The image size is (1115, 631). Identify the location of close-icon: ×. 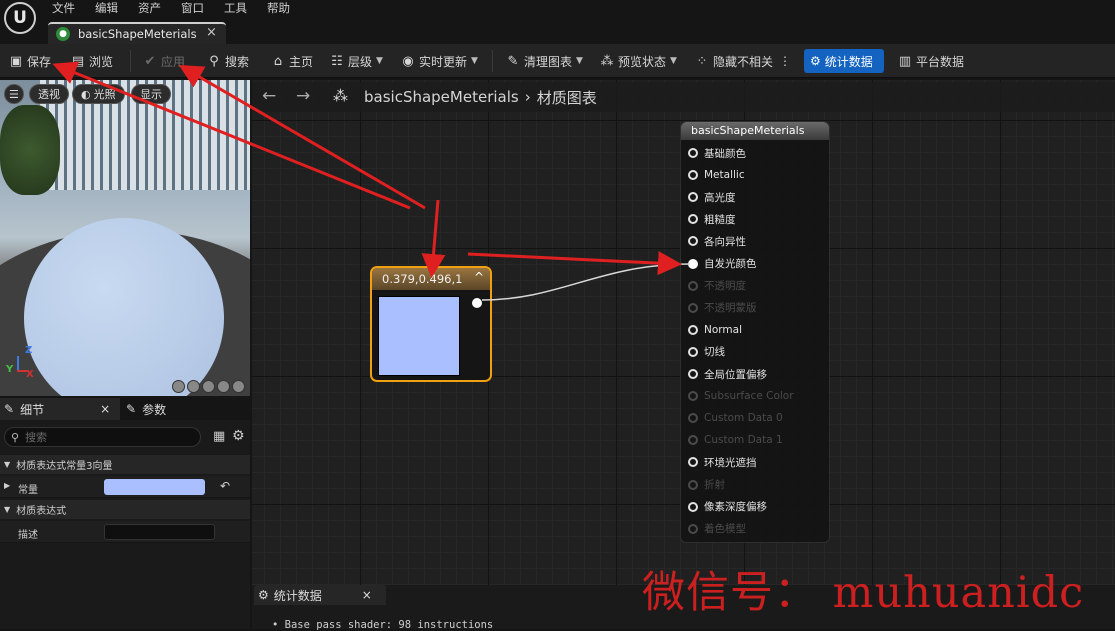
(367, 595).